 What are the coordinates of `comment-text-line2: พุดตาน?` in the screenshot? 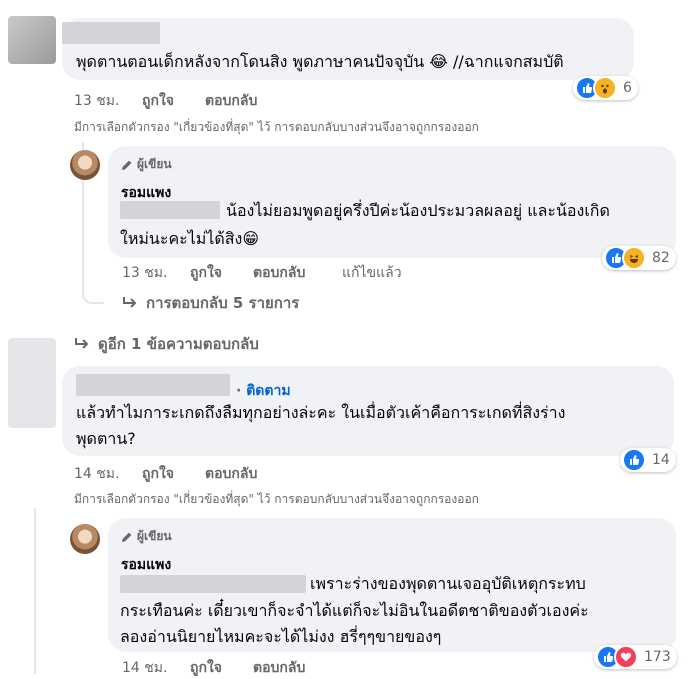 It's located at (106, 438).